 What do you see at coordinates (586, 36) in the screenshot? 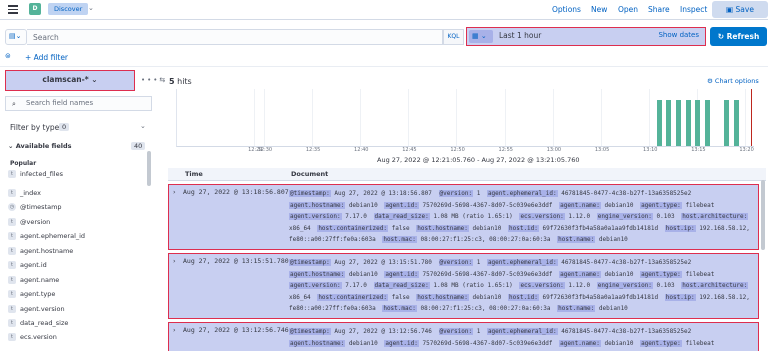
I see `time-picker: ▦ ⌄ Last 1 hour Show dates` at bounding box center [586, 36].